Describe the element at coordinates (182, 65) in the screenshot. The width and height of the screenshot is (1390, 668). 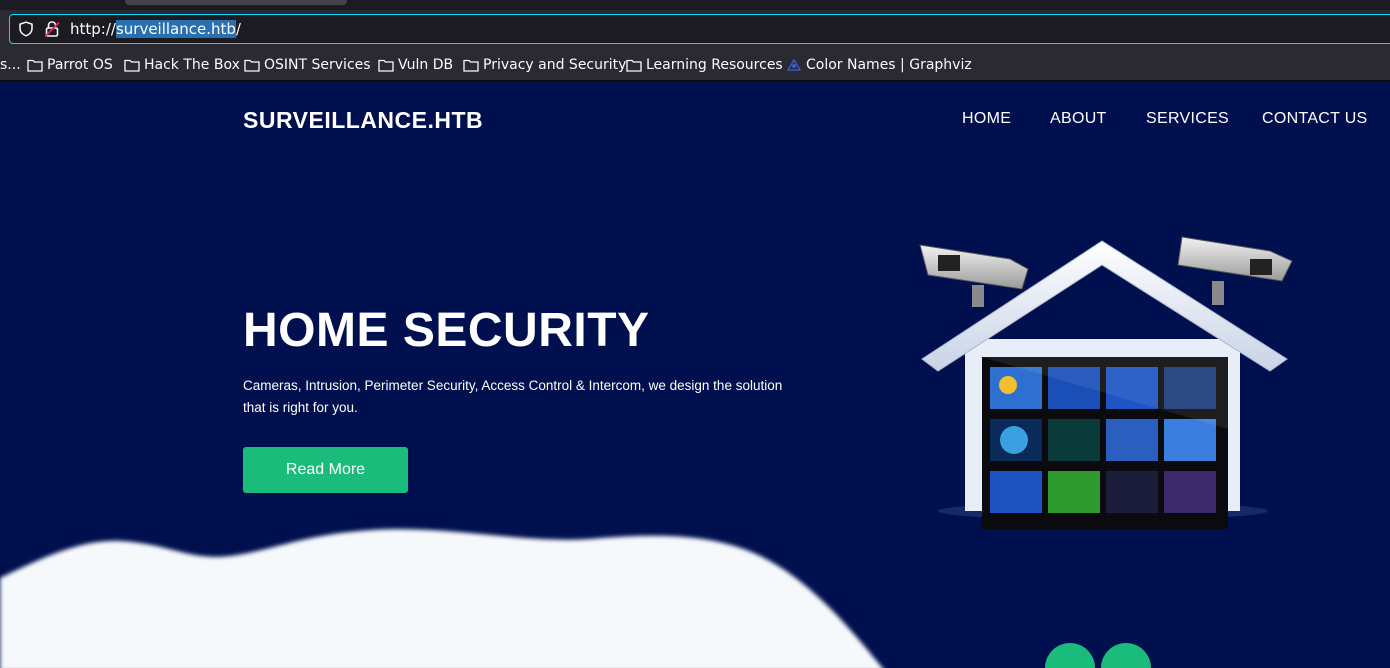
I see `bookmark-hack-the-box: Hack The Box` at that location.